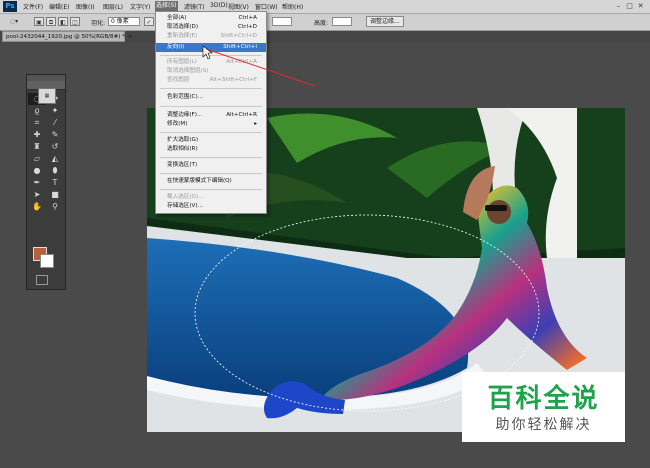  Describe the element at coordinates (10, 6) in the screenshot. I see `photoshop-logo: Ps` at that location.